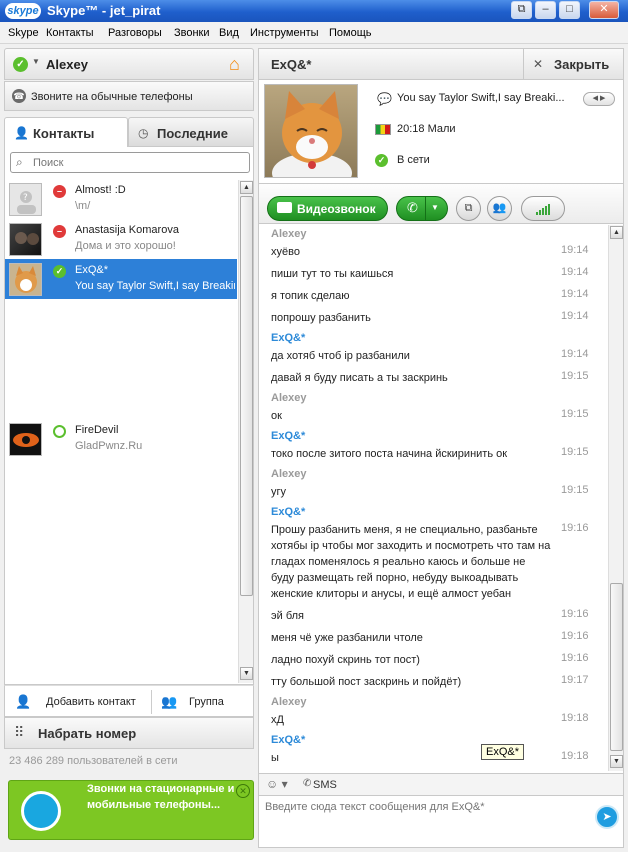 The width and height of the screenshot is (628, 852). I want to click on default-avatar-icon: ?, so click(26, 202).